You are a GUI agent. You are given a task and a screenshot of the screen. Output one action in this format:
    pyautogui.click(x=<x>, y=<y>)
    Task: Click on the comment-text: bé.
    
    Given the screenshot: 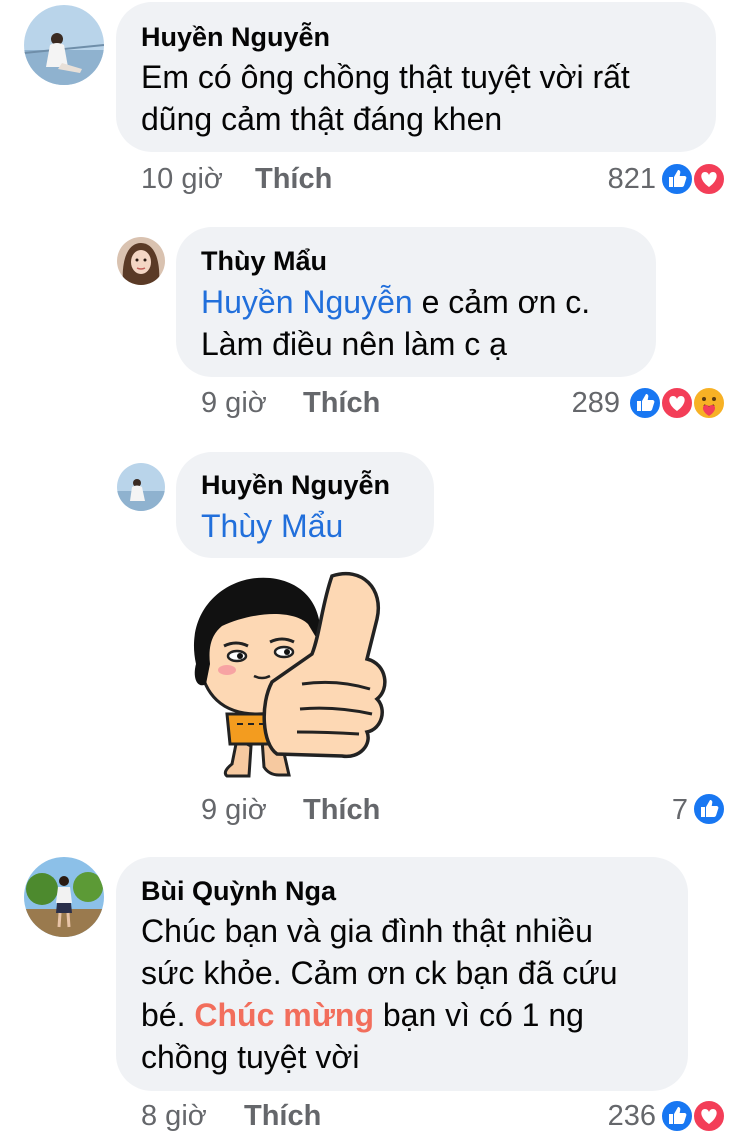 What is the action you would take?
    pyautogui.click(x=168, y=1015)
    